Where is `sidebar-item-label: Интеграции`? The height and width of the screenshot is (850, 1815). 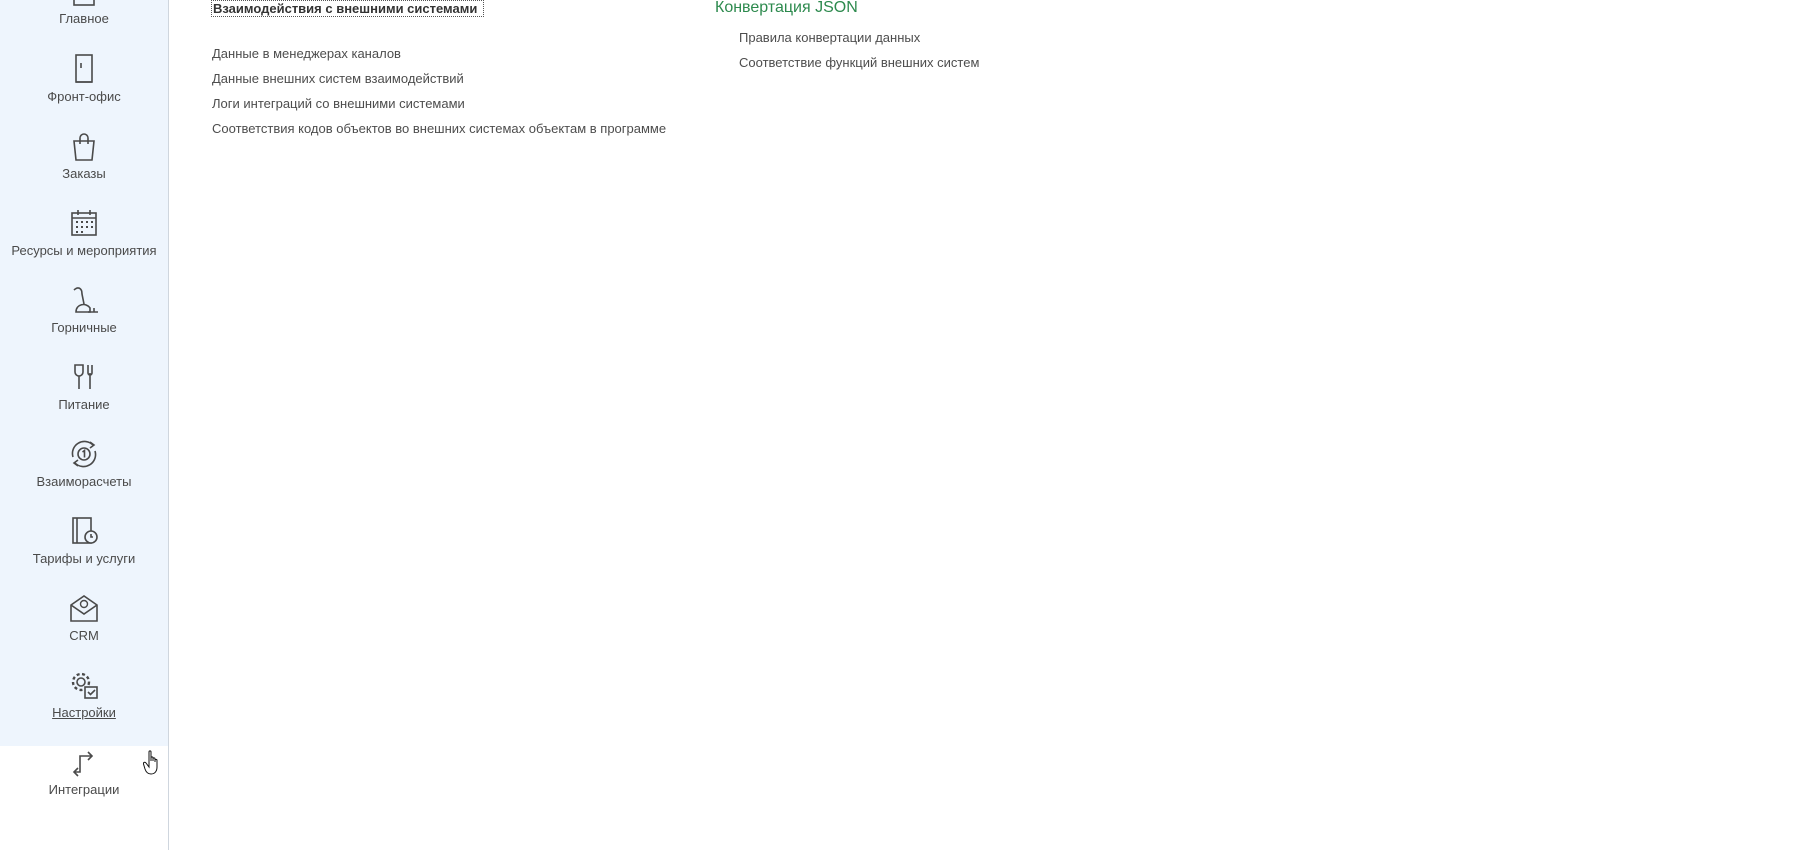
sidebar-item-label: Интеграции is located at coordinates (84, 789).